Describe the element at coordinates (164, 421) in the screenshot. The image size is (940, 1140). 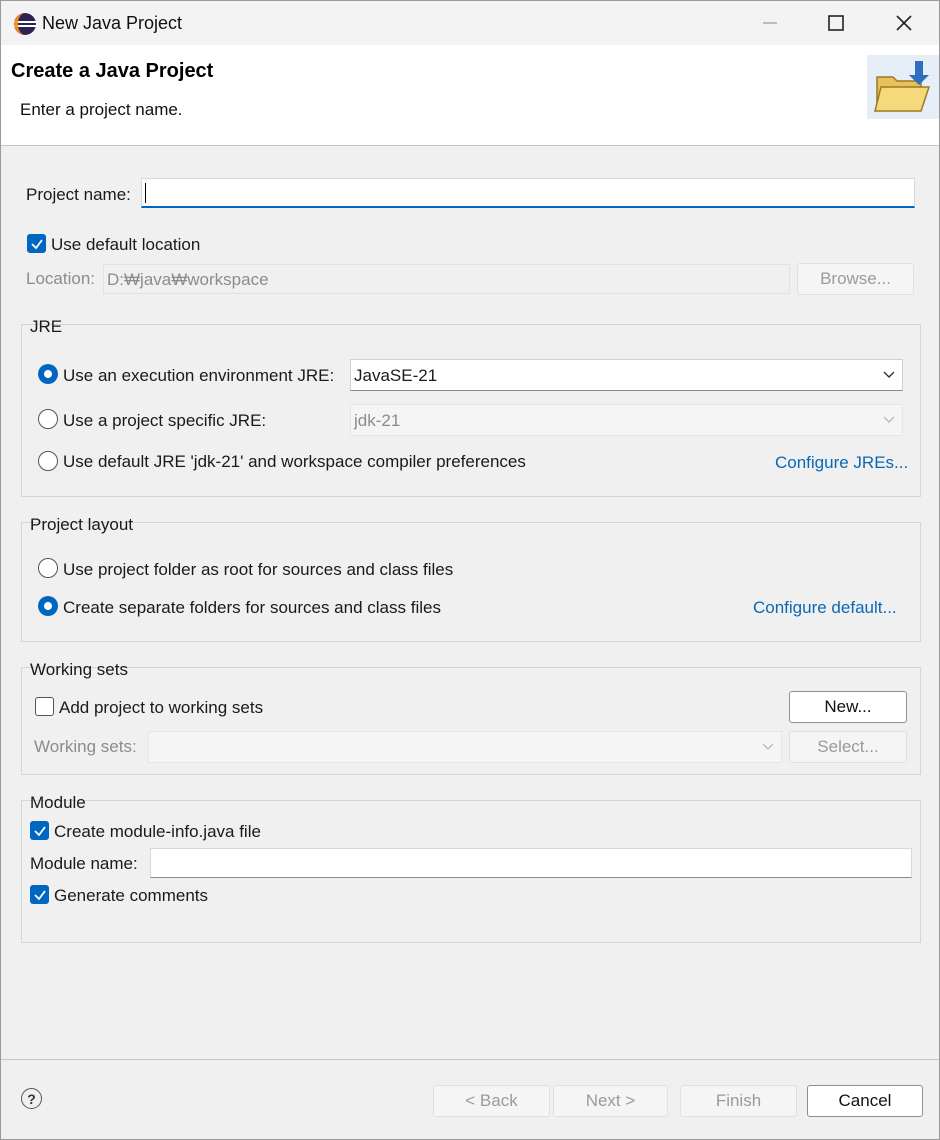
I see `jre-project-specific-label: Use a project specific JRE:` at that location.